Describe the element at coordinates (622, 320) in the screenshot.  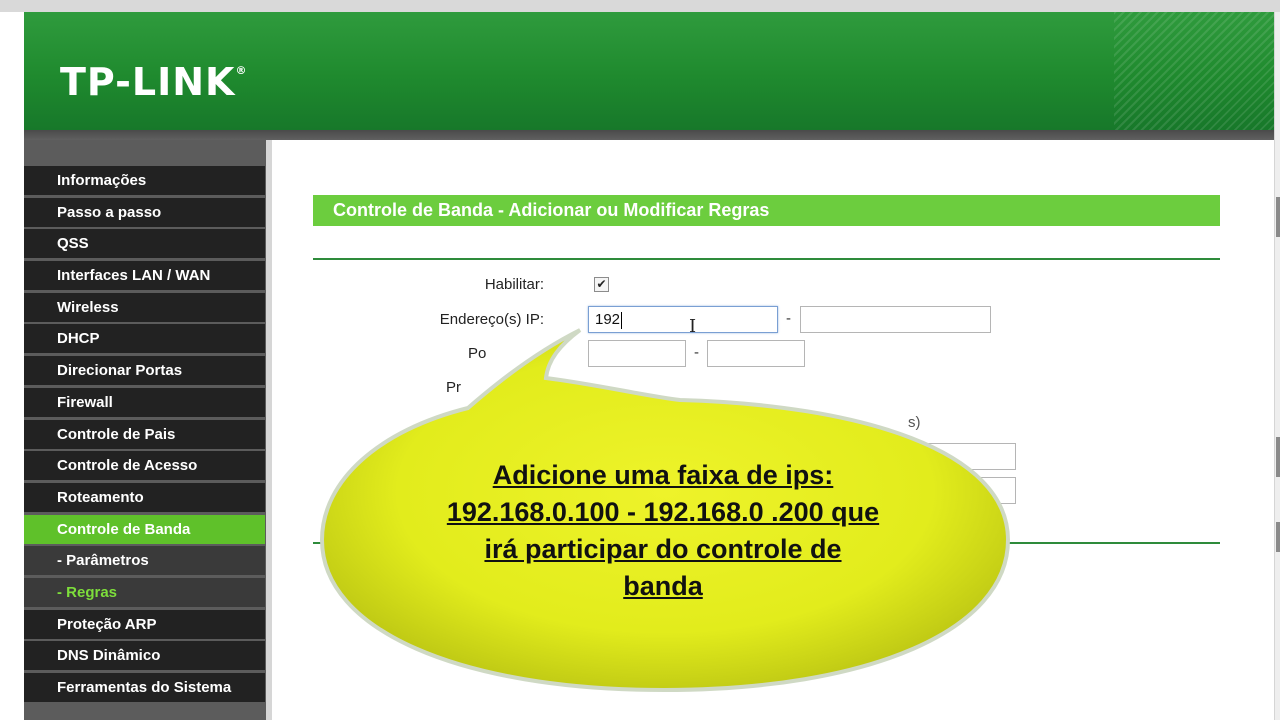
I see `text-caret` at that location.